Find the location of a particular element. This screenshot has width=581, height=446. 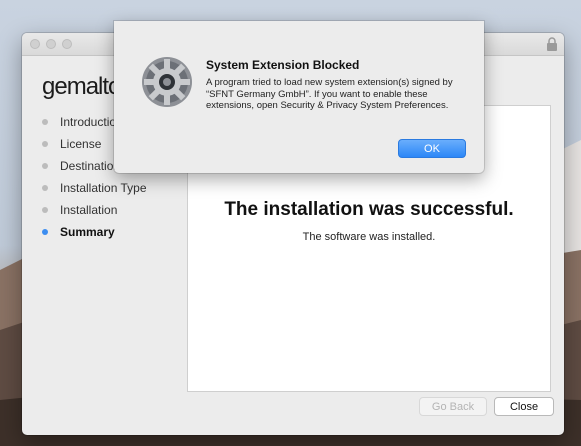

lock-icon is located at coordinates (552, 44).